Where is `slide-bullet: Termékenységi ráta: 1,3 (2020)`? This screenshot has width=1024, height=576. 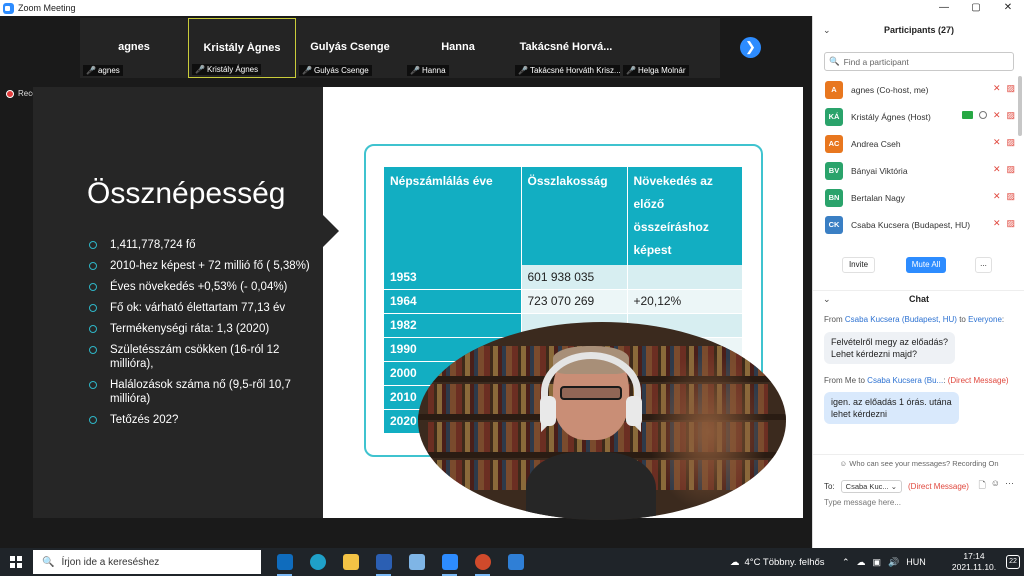 slide-bullet: Termékenységi ráta: 1,3 (2020) is located at coordinates (200, 329).